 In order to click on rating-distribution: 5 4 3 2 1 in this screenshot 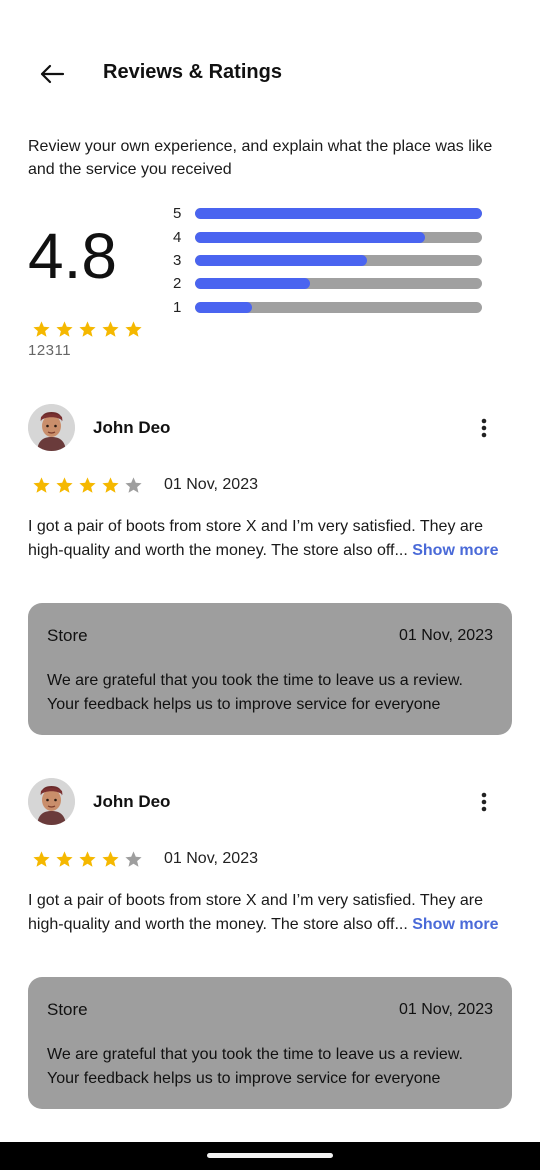, I will do `click(343, 260)`.